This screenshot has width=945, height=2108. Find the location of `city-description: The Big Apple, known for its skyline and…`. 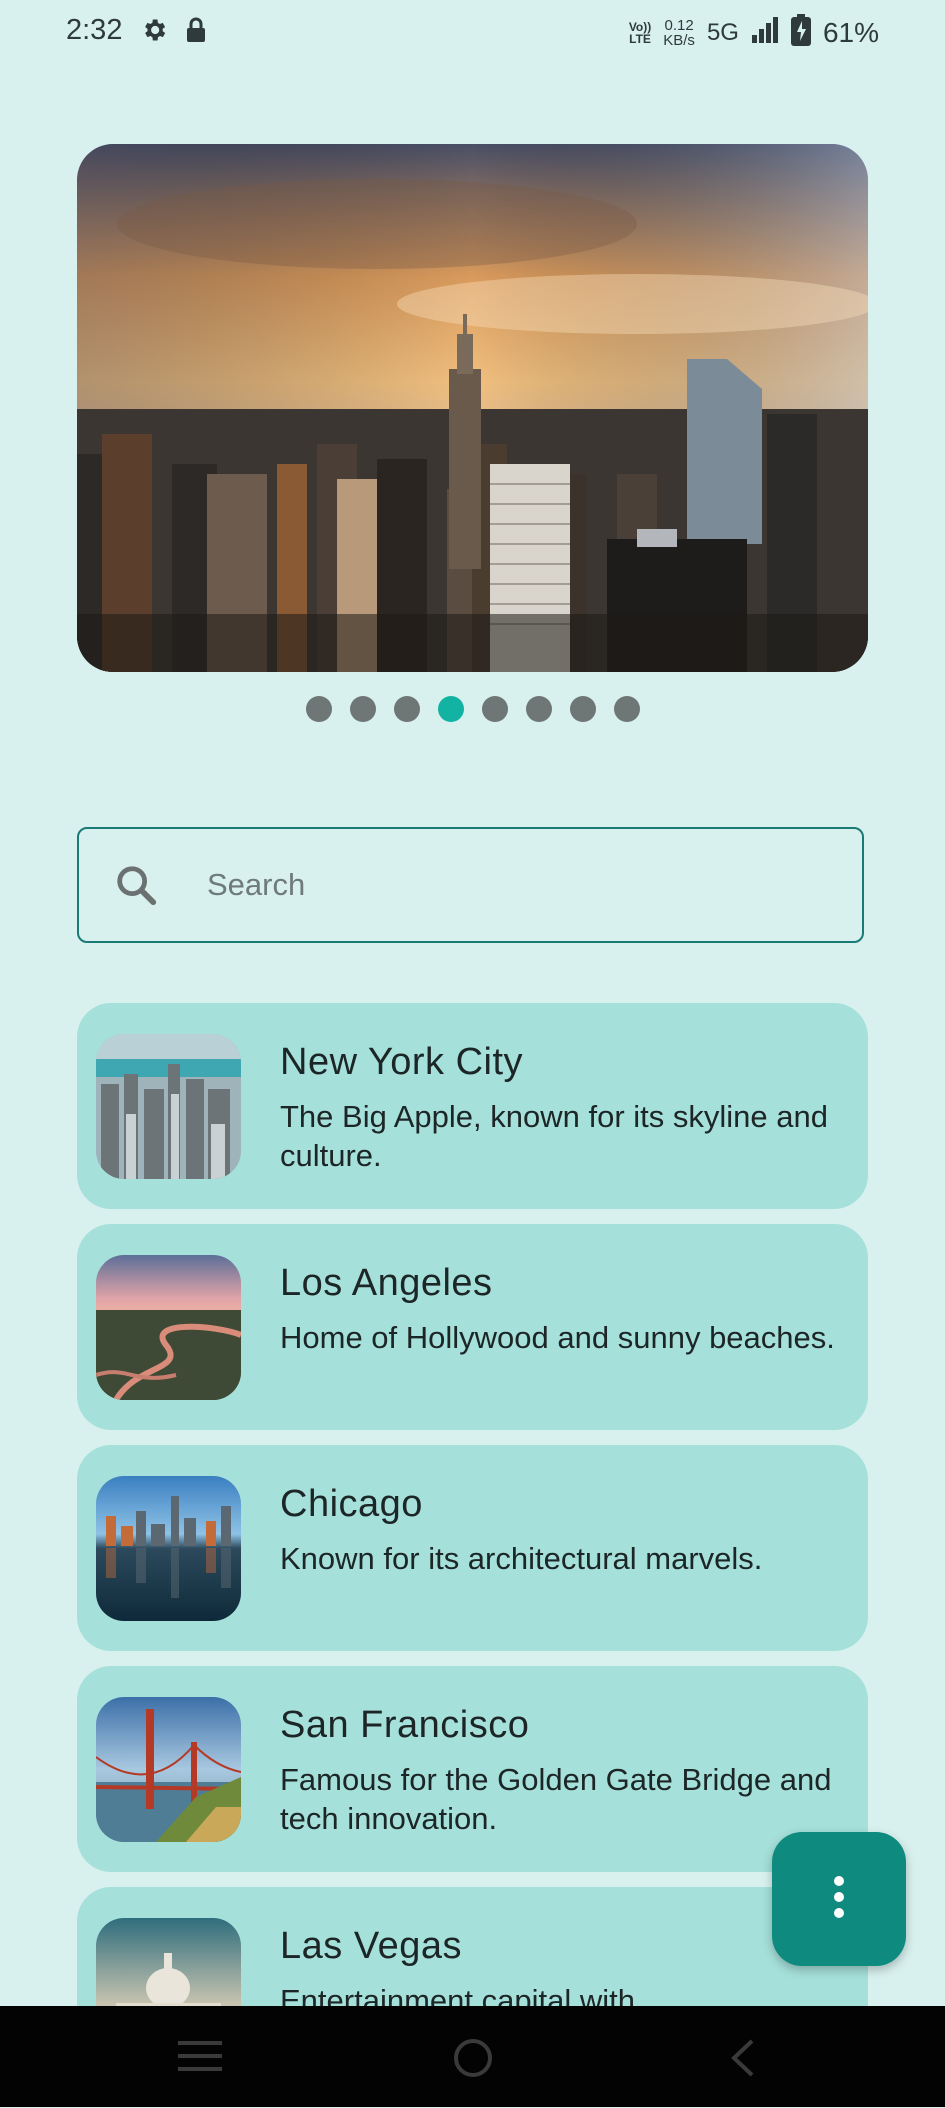

city-description: The Big Apple, known for its skyline and… is located at coordinates (554, 1136).